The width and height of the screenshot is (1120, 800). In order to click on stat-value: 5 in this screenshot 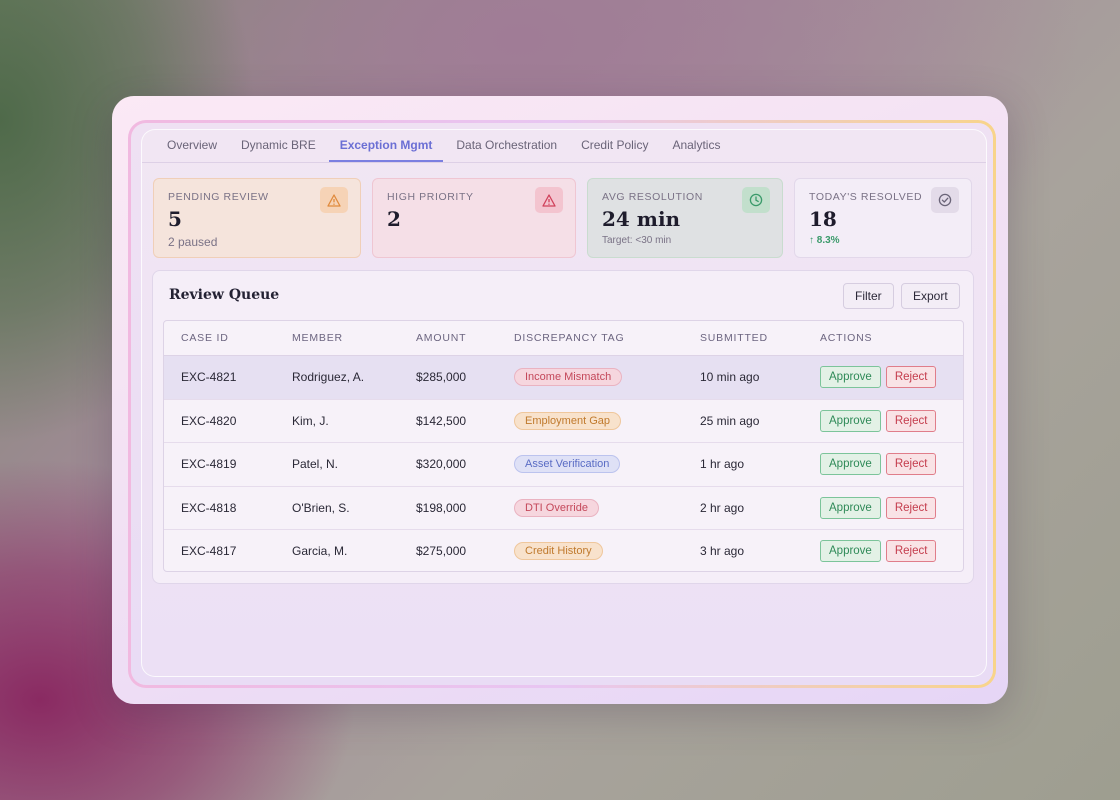, I will do `click(175, 219)`.